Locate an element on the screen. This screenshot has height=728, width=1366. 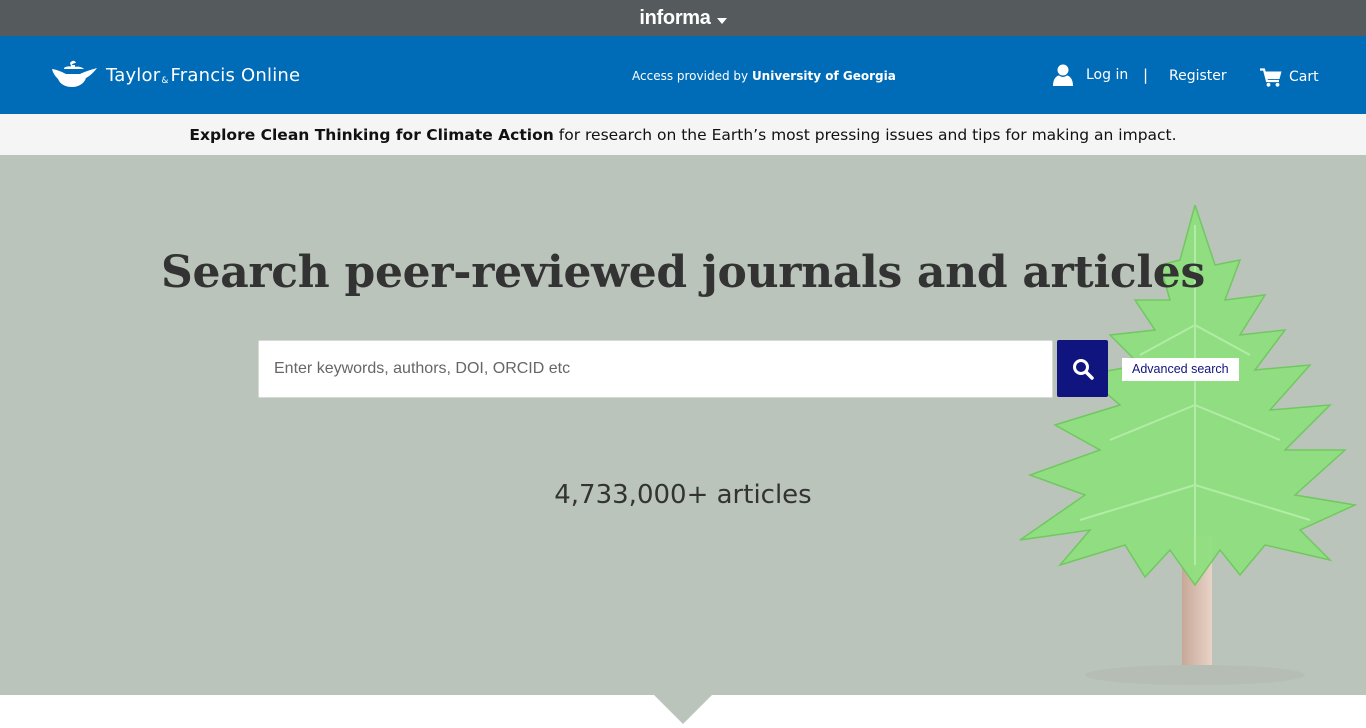
advanced-search-link: Advanced search is located at coordinates (1180, 369).